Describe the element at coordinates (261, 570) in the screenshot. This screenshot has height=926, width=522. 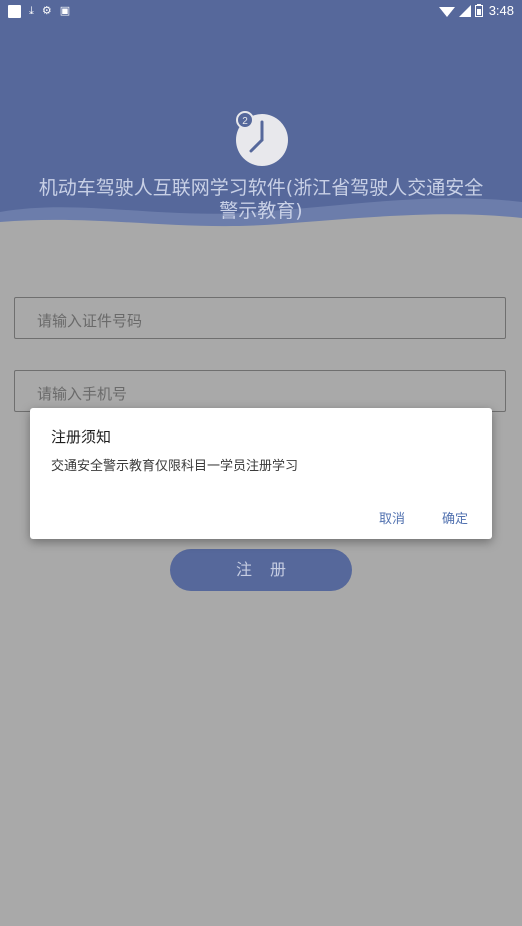
I see `register-button: 注册` at that location.